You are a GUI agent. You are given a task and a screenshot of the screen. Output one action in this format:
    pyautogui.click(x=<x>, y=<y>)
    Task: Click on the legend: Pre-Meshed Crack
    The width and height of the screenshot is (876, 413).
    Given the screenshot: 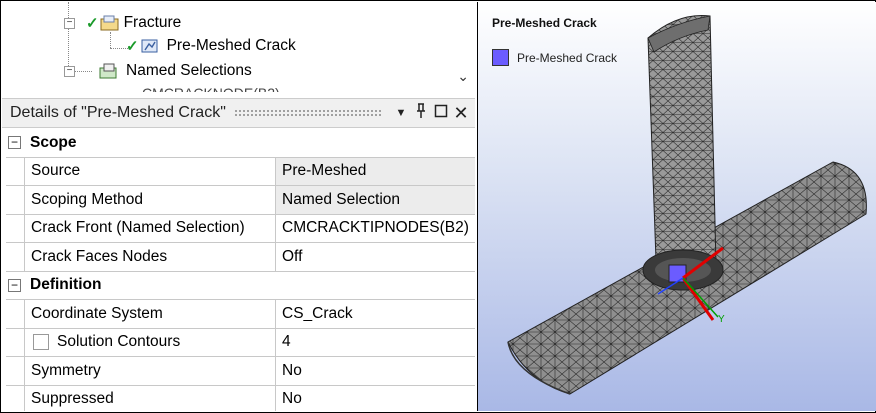 What is the action you would take?
    pyautogui.click(x=554, y=57)
    